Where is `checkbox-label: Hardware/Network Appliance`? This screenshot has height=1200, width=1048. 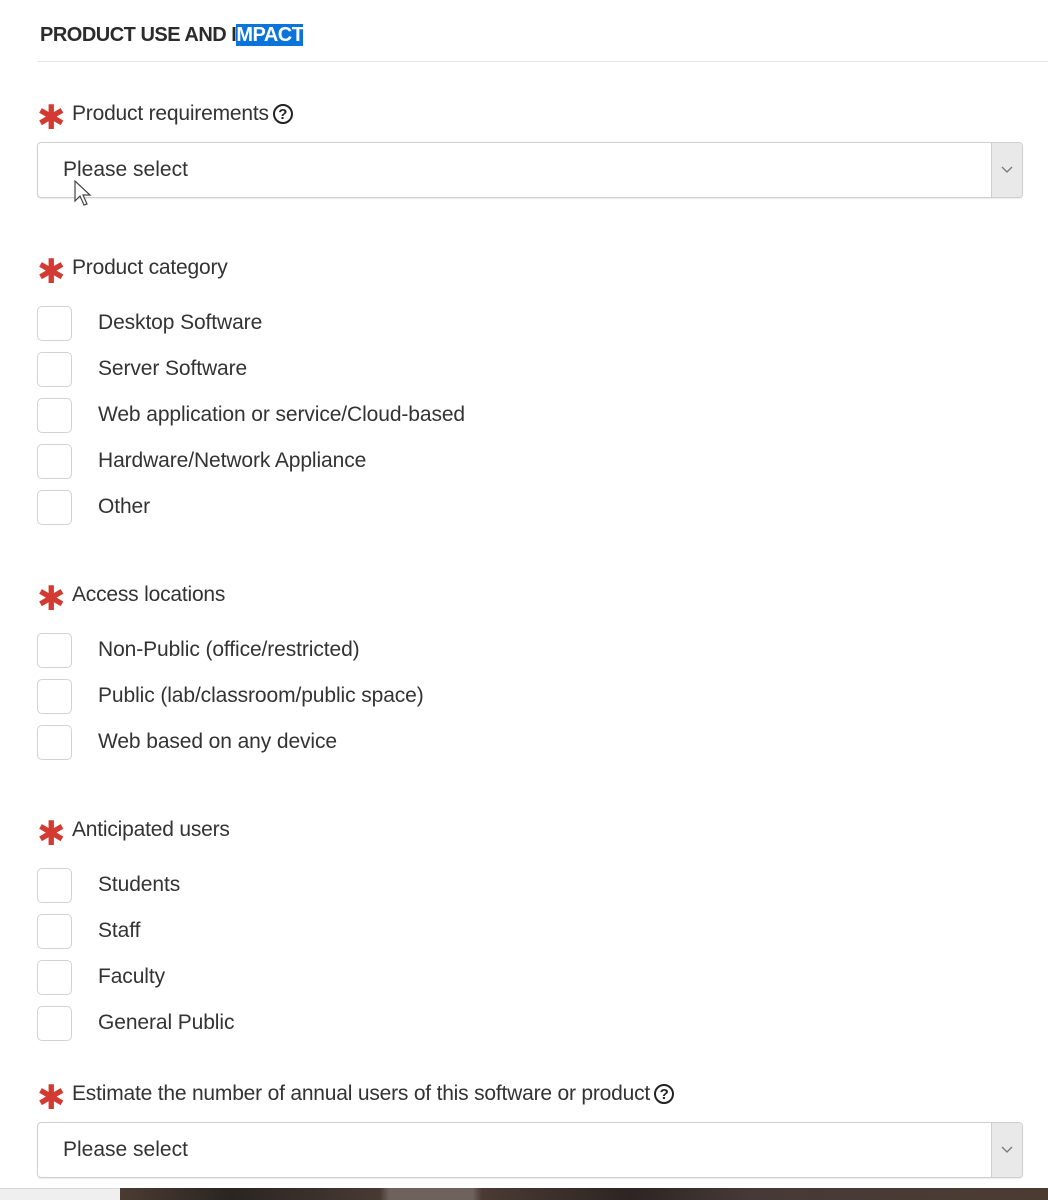 checkbox-label: Hardware/Network Appliance is located at coordinates (232, 460).